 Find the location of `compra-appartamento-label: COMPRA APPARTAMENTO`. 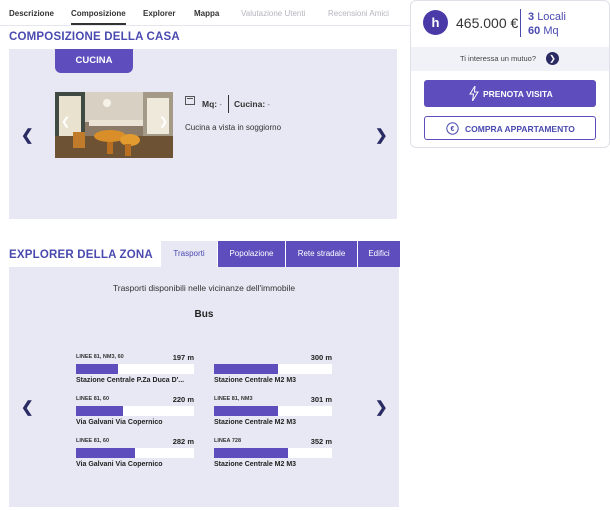

compra-appartamento-label: COMPRA APPARTAMENTO is located at coordinates (520, 129).